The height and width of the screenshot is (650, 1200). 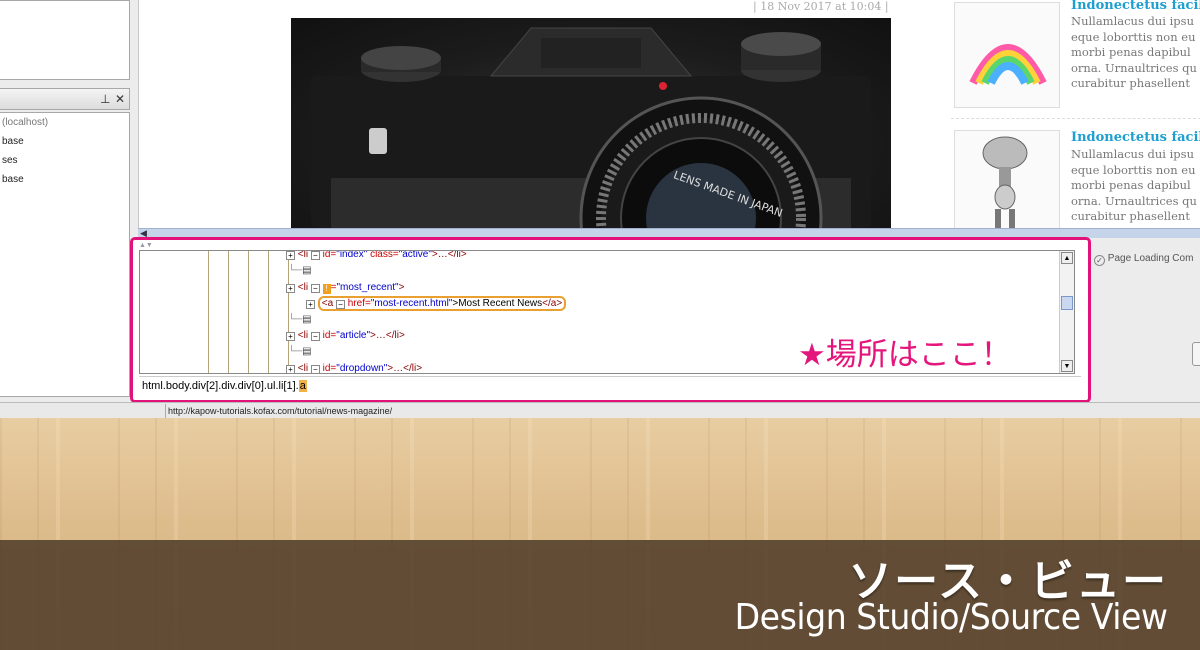 What do you see at coordinates (1007, 55) in the screenshot?
I see `slinky-thumbnail` at bounding box center [1007, 55].